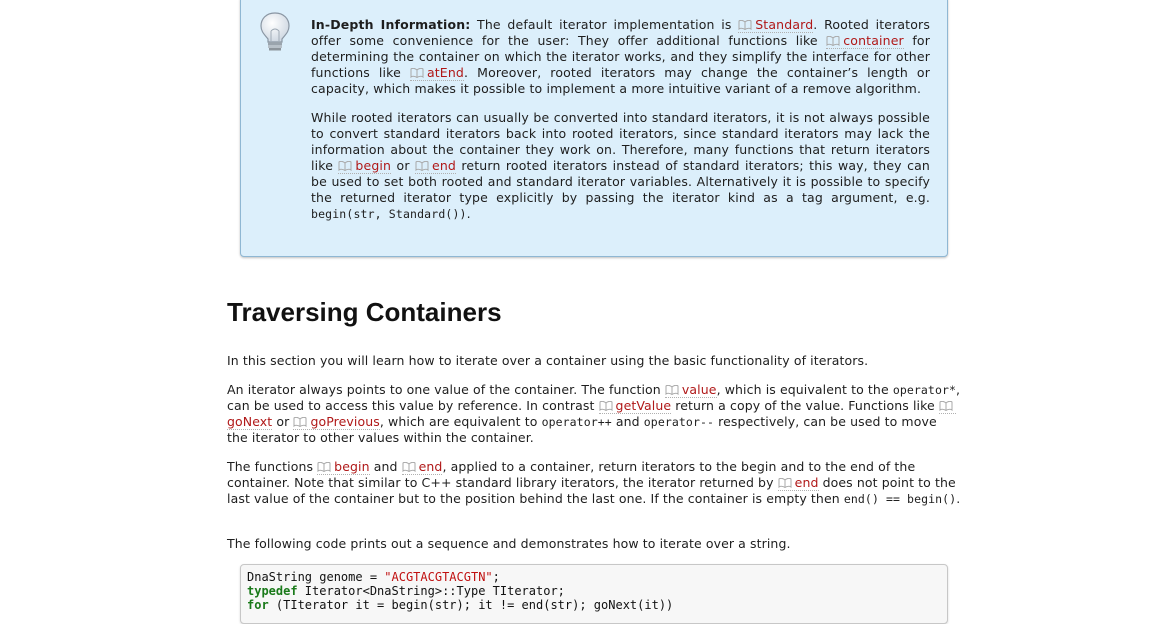 This screenshot has height=624, width=1172. Describe the element at coordinates (364, 312) in the screenshot. I see `section-title: Traversing Containers` at that location.